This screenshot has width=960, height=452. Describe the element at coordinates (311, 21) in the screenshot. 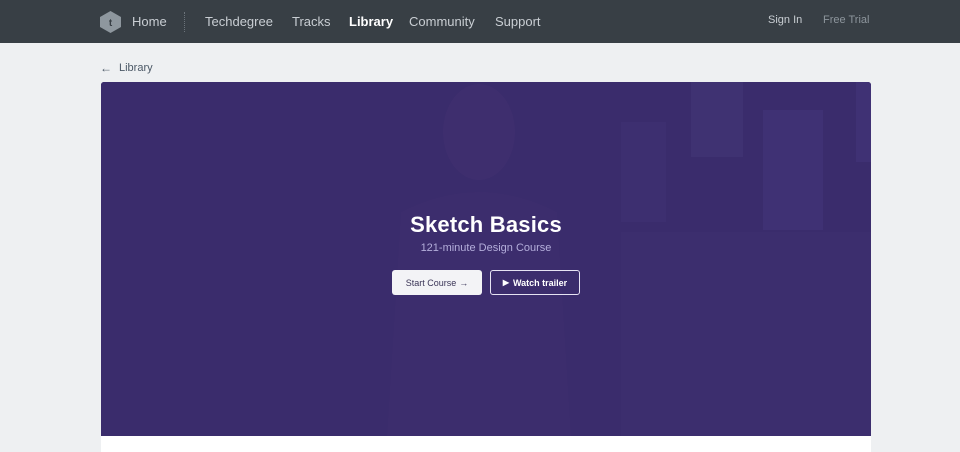

I see `nav-link-tracks: Tracks` at that location.